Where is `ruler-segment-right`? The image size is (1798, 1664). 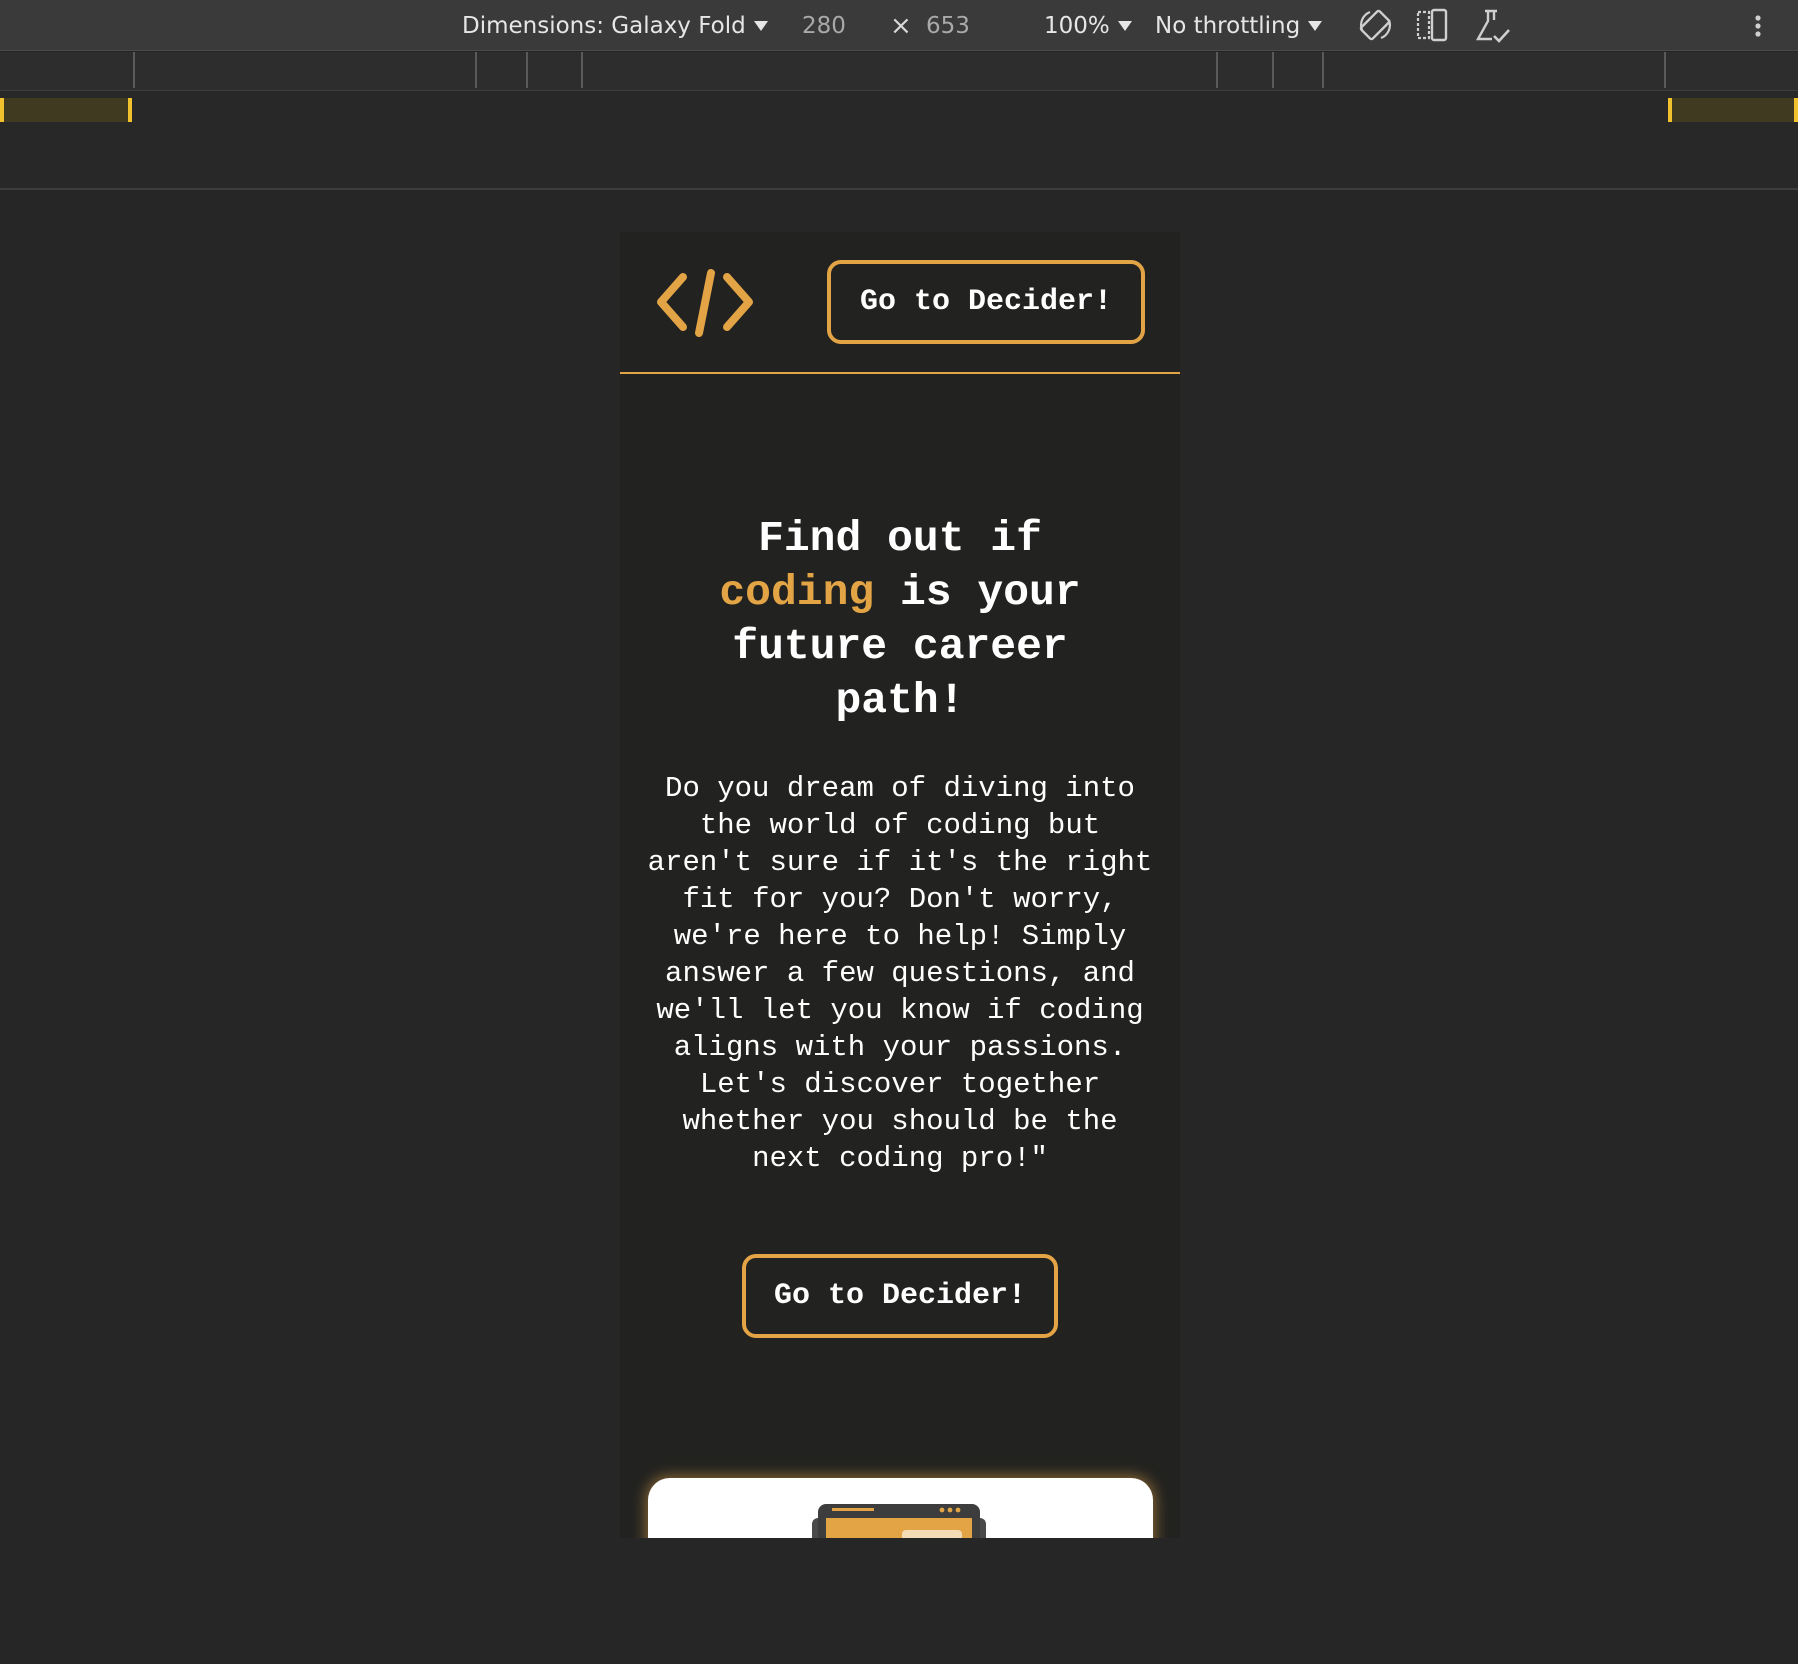
ruler-segment-right is located at coordinates (1733, 110).